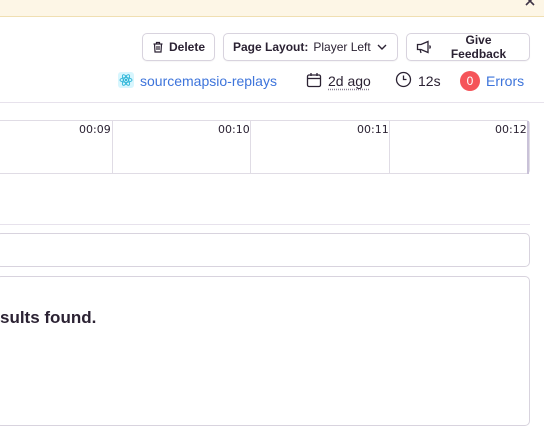 Image resolution: width=544 pixels, height=426 pixels. Describe the element at coordinates (95, 129) in the screenshot. I see `timeline-tick-label: 00:09` at that location.